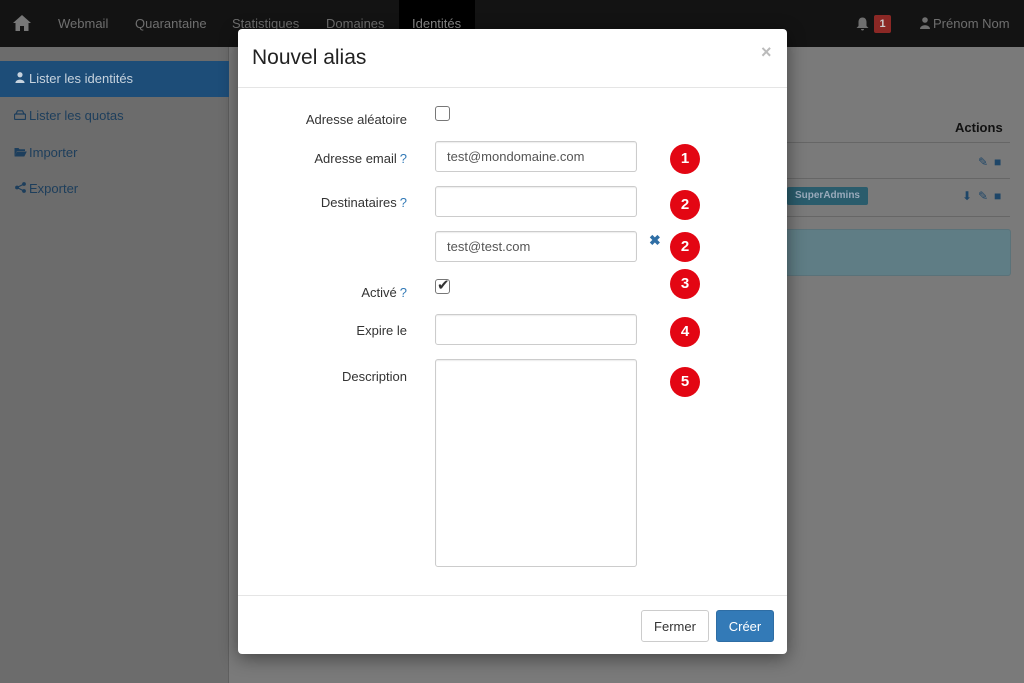 The width and height of the screenshot is (1024, 683). I want to click on expires-field, so click(536, 329).